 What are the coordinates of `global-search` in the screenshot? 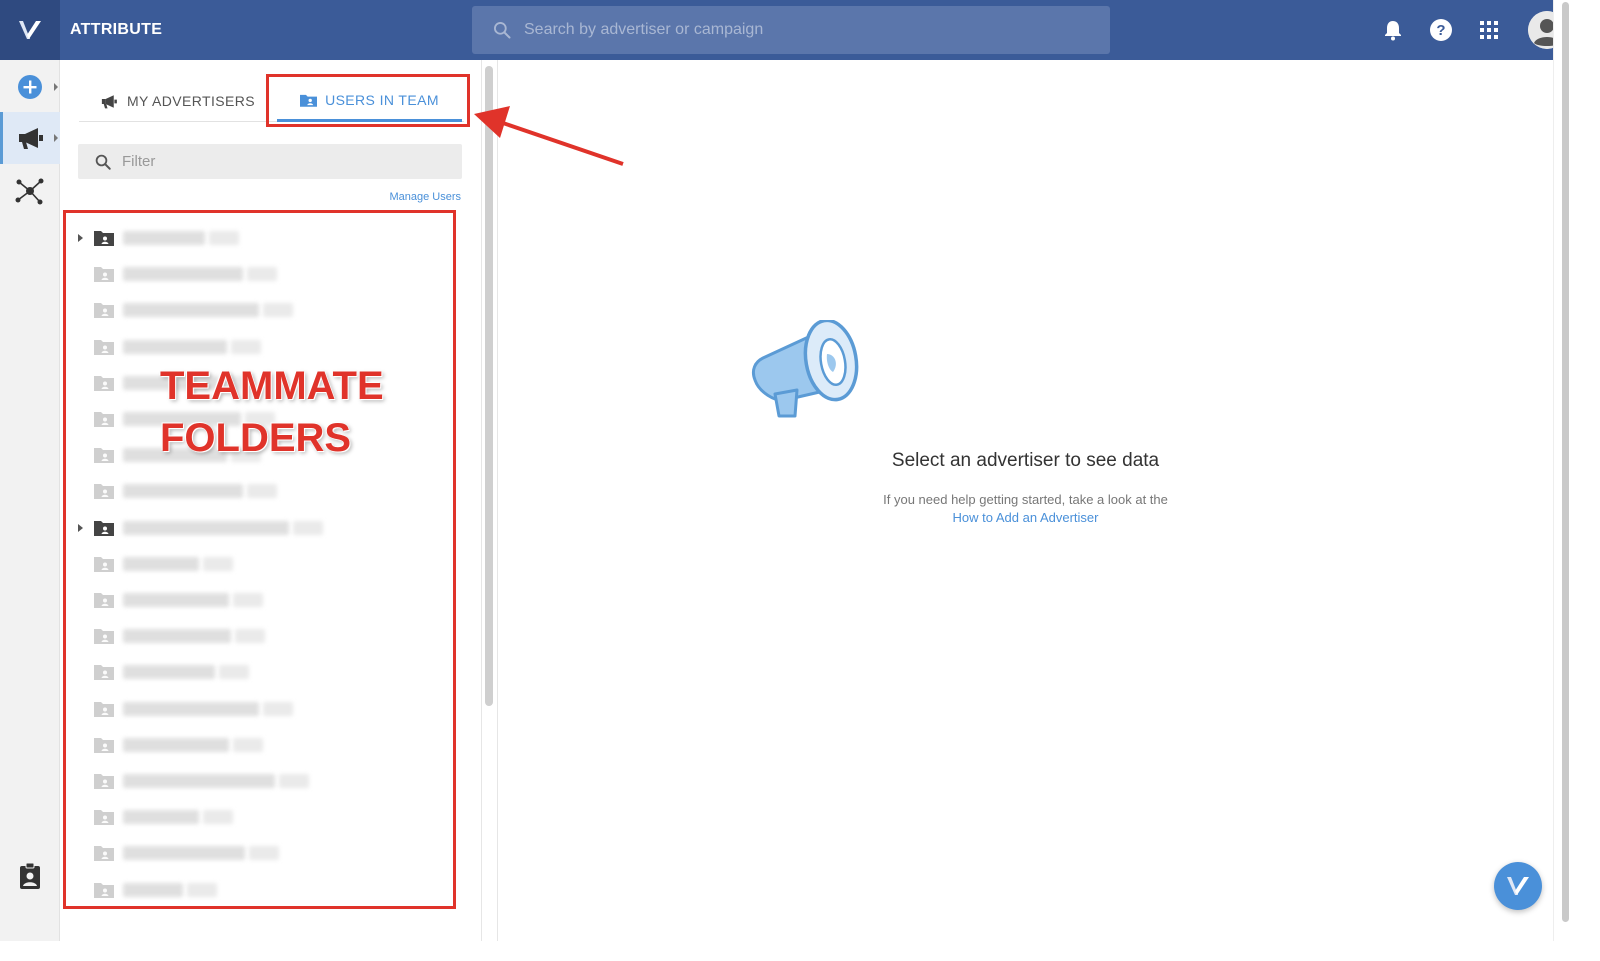 It's located at (791, 30).